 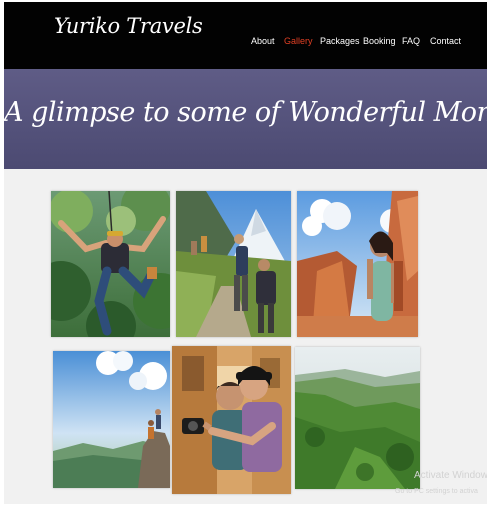 I want to click on couple-selfie-image, so click(x=231, y=420).